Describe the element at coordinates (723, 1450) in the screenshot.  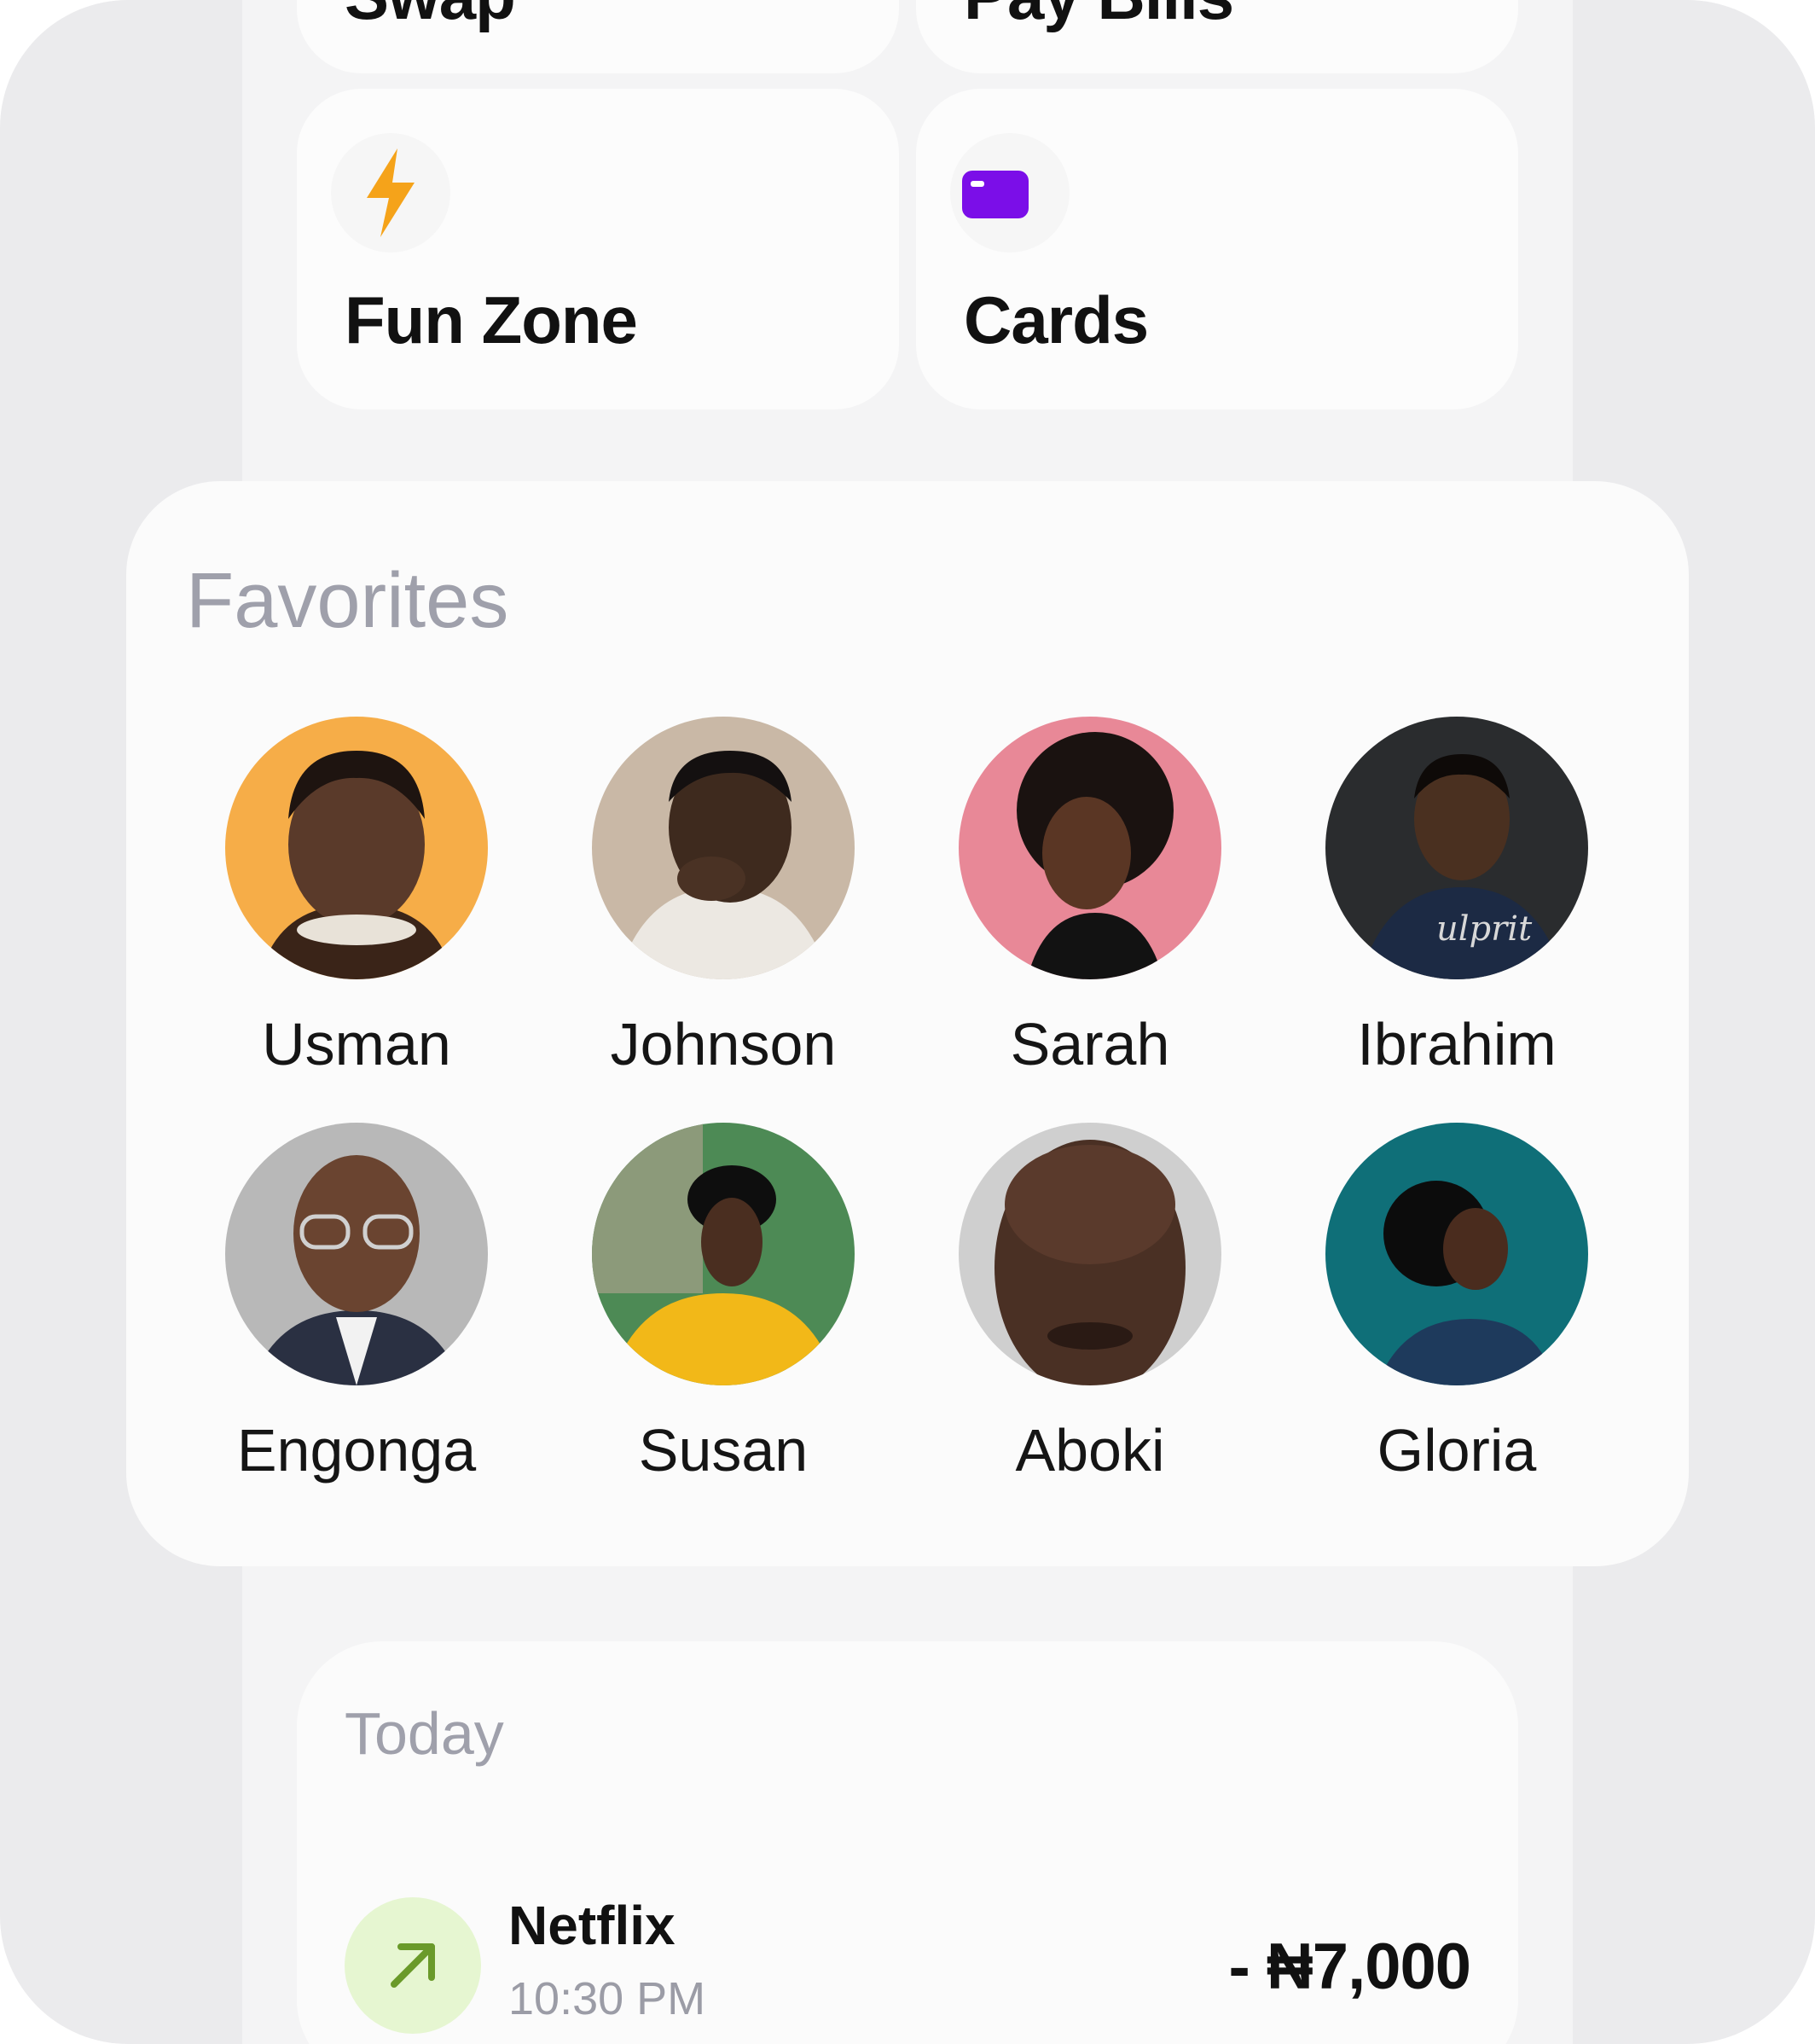
I see `favorite-name: Susan` at that location.